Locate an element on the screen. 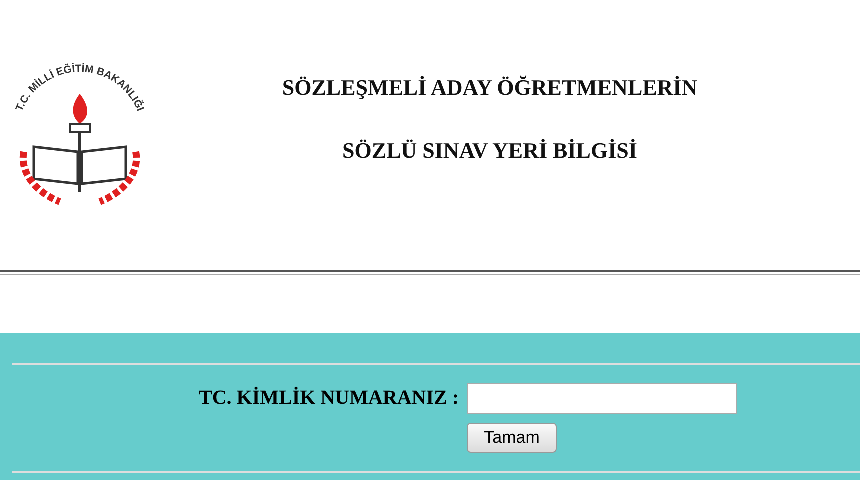 This screenshot has height=480, width=860. id-number-label: TC. KİMLİK NUMARANIZ : is located at coordinates (329, 398).